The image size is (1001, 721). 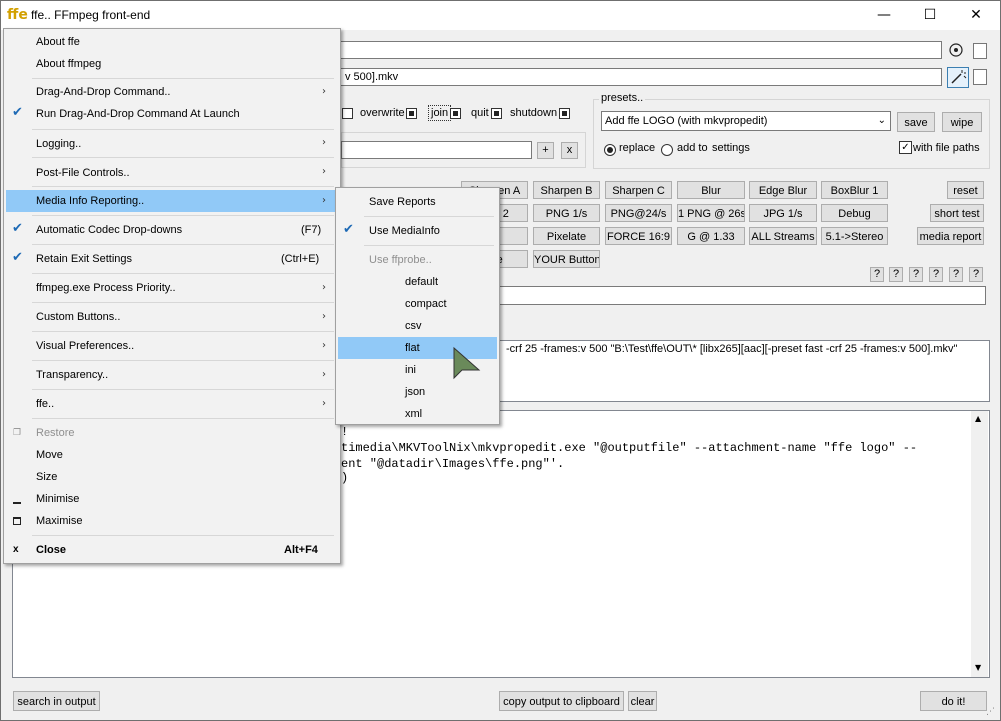 What do you see at coordinates (978, 418) in the screenshot?
I see `scroll-up-icon: ▲` at bounding box center [978, 418].